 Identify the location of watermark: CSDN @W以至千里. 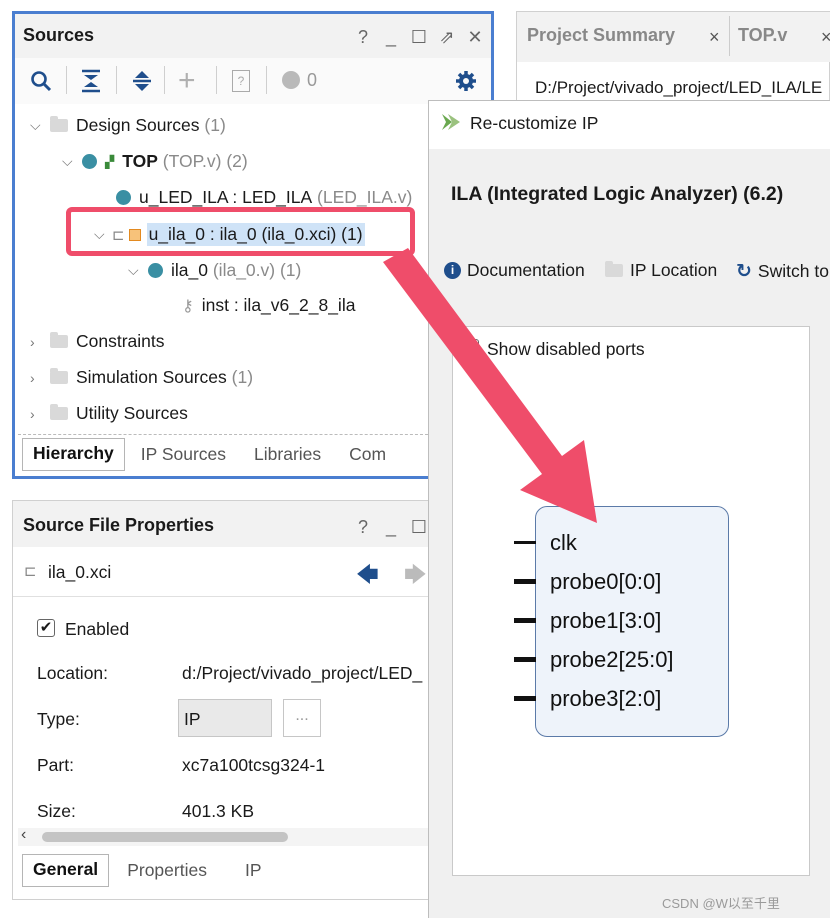
(721, 903).